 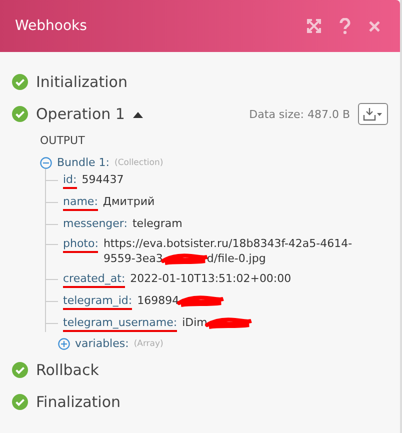 I want to click on caret-icon, so click(x=137, y=114).